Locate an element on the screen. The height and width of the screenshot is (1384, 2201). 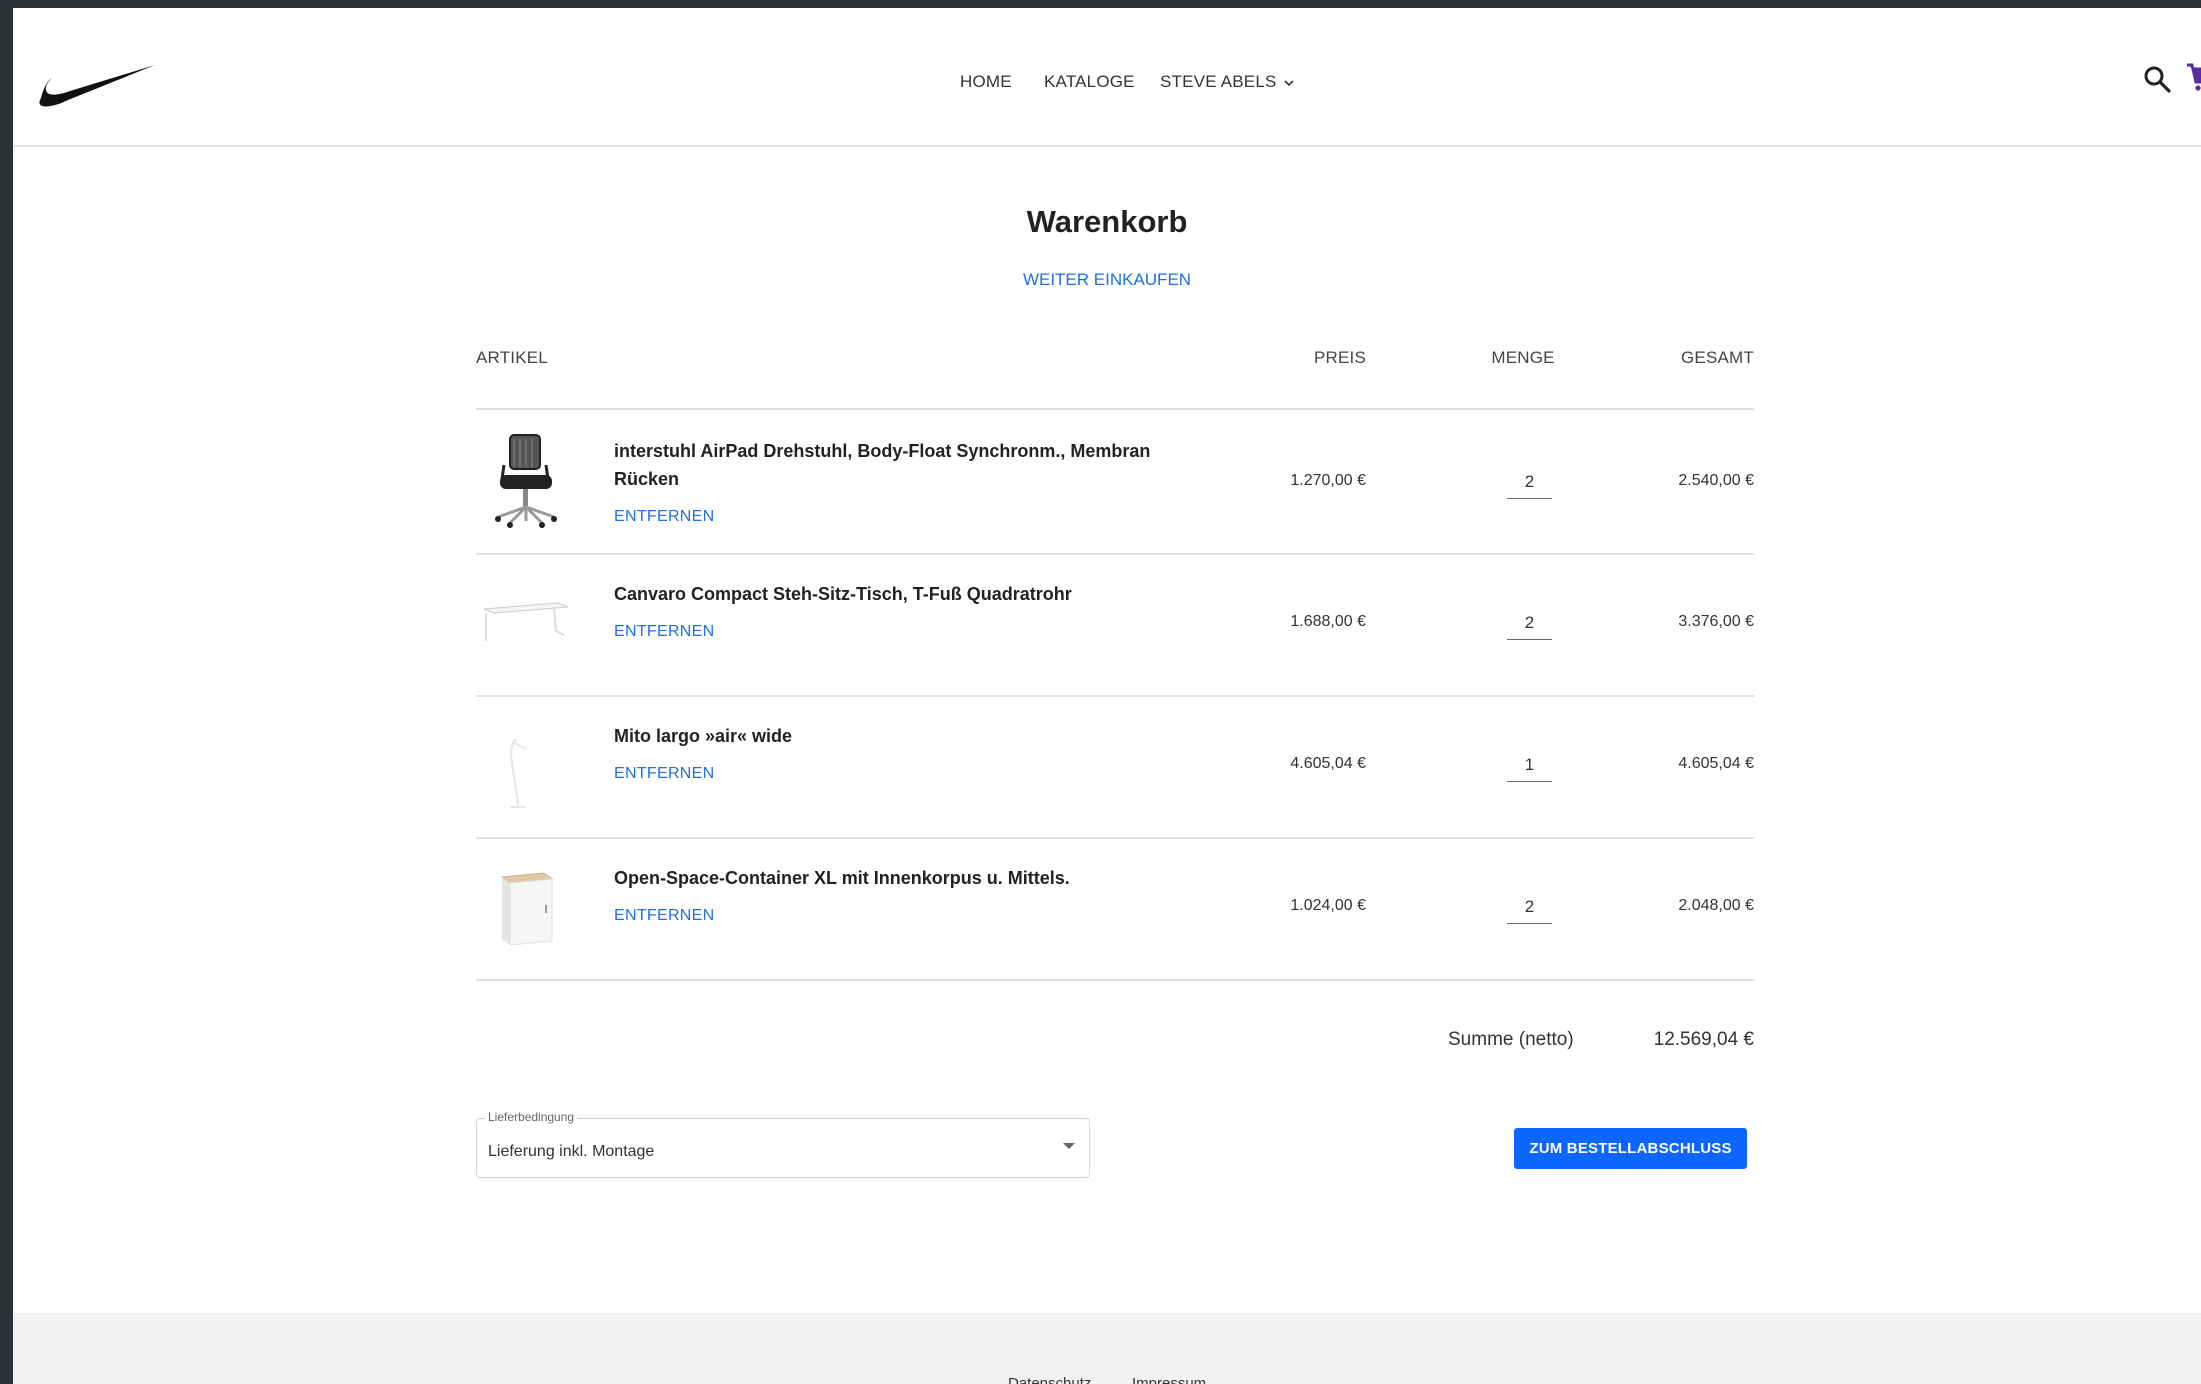
divider is located at coordinates (1115, 980).